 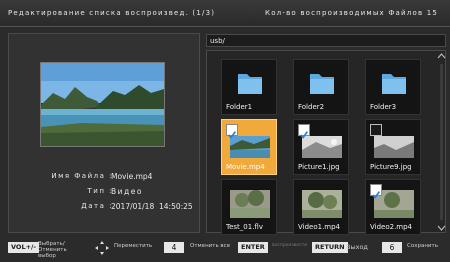 What do you see at coordinates (393, 147) in the screenshot?
I see `file-tile: Picture9.jpg` at bounding box center [393, 147].